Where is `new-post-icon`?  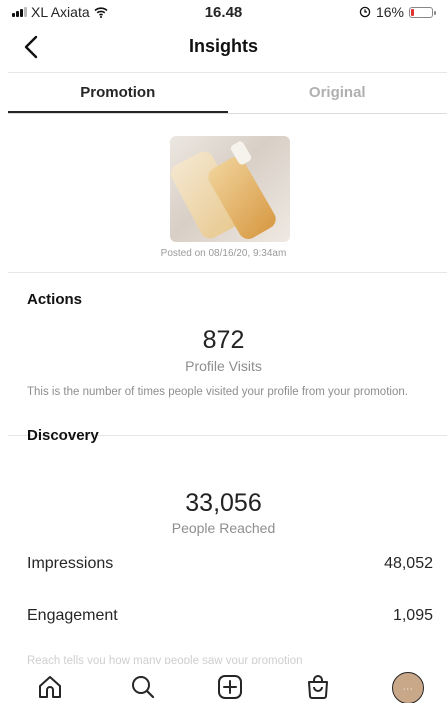
new-post-icon is located at coordinates (230, 687).